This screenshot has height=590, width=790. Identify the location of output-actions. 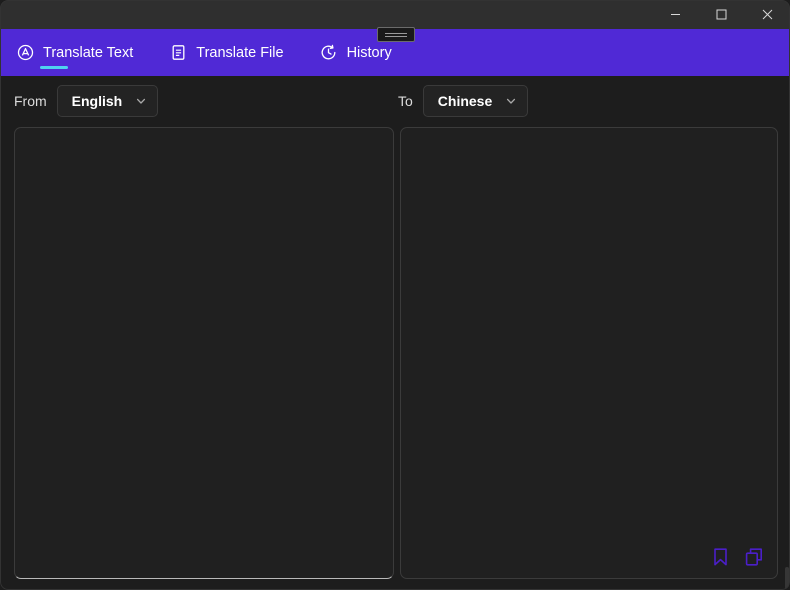
(737, 557).